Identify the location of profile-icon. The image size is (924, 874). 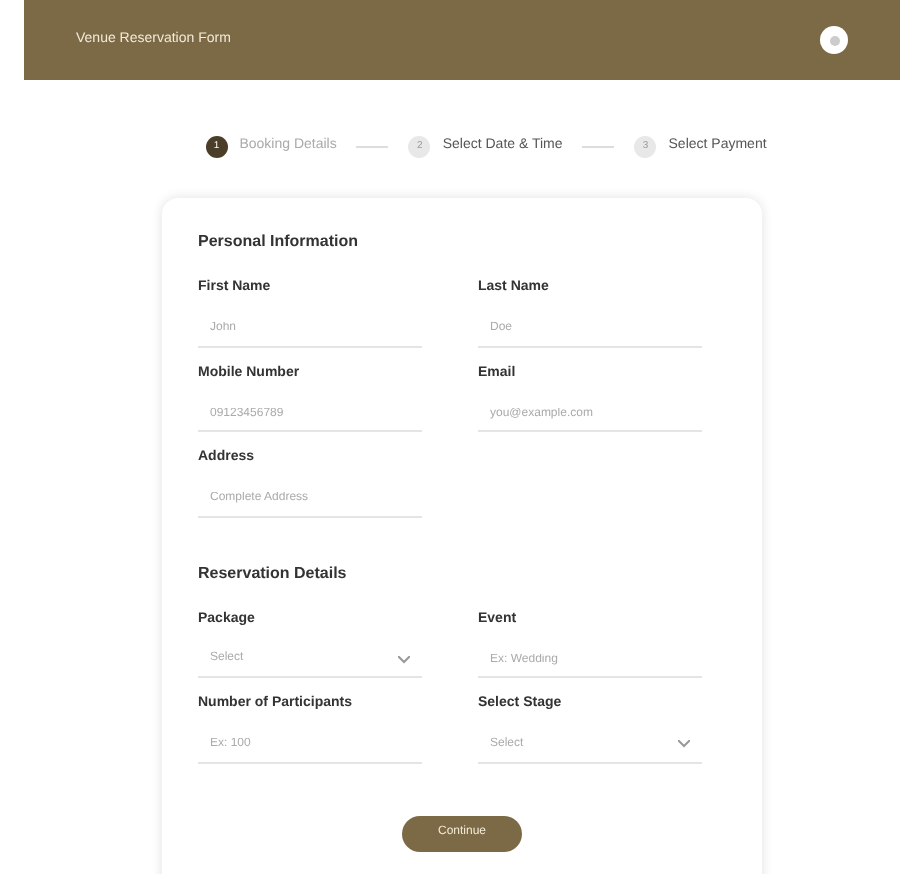
(834, 40).